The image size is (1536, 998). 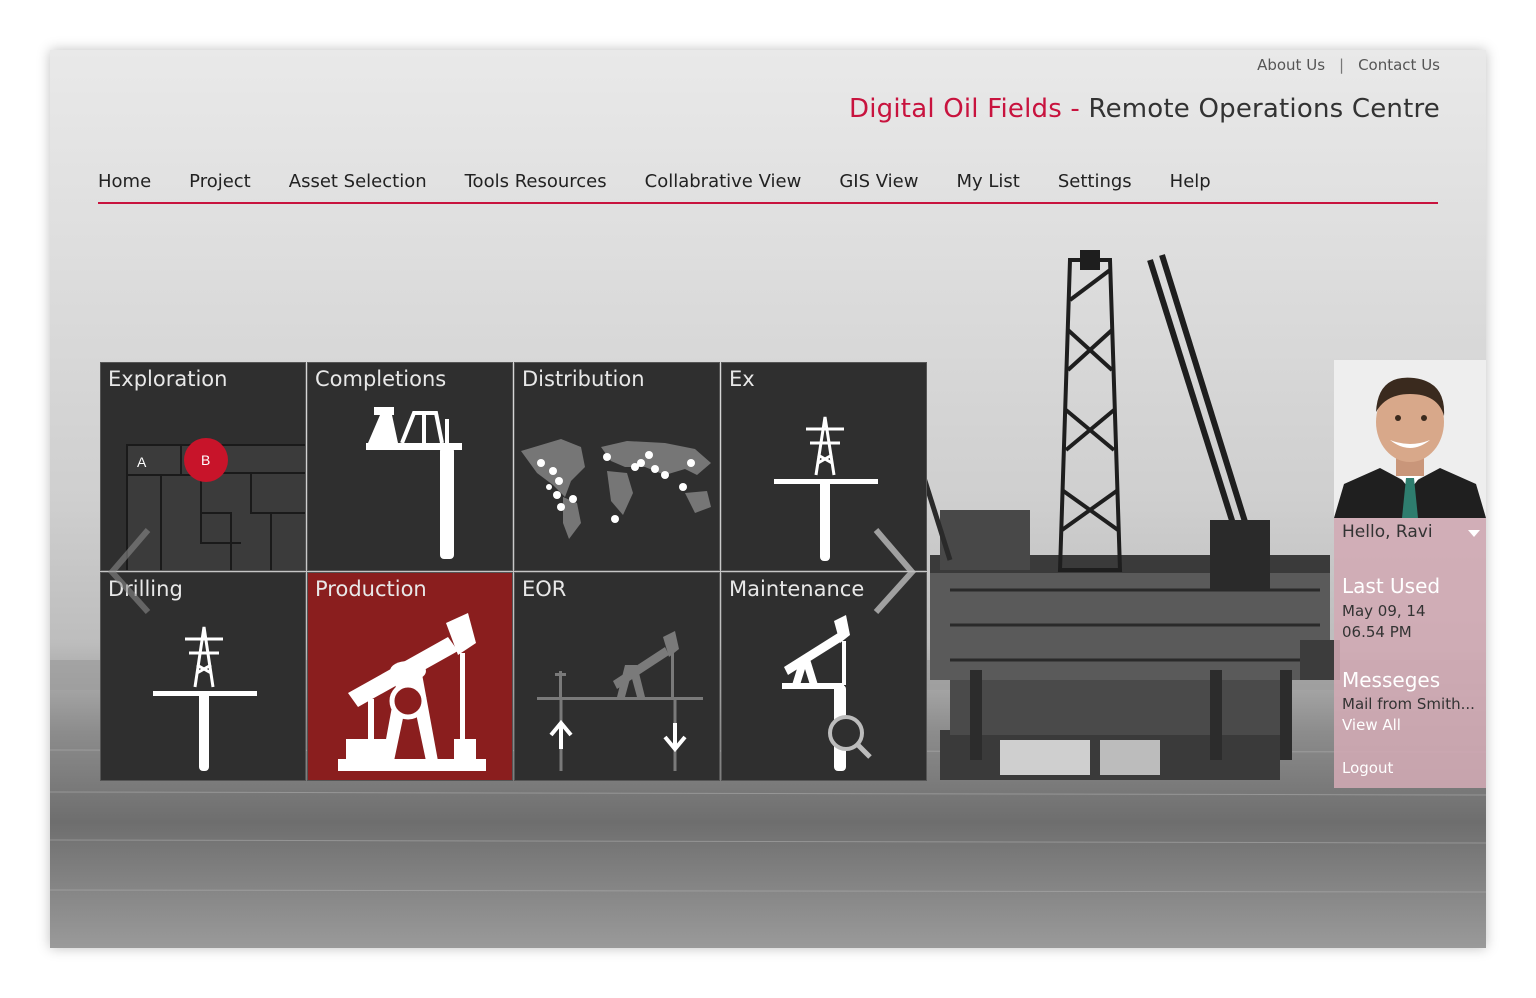 What do you see at coordinates (142, 462) in the screenshot?
I see `marker-a: A` at bounding box center [142, 462].